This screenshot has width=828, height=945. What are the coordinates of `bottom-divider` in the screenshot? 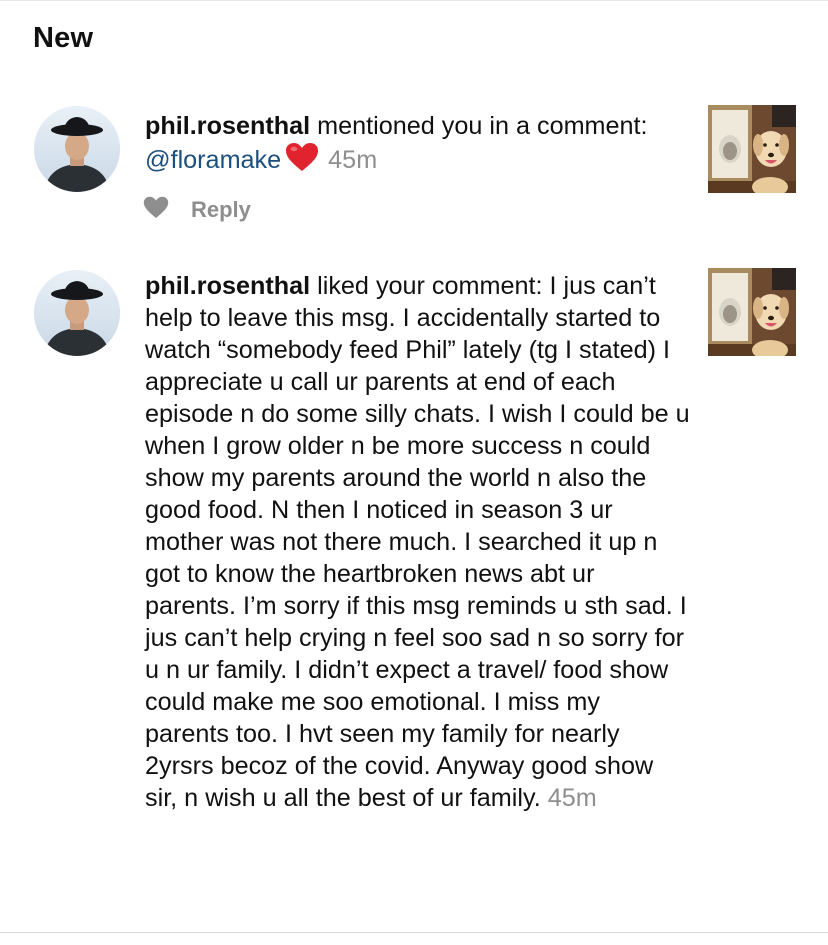 It's located at (414, 932).